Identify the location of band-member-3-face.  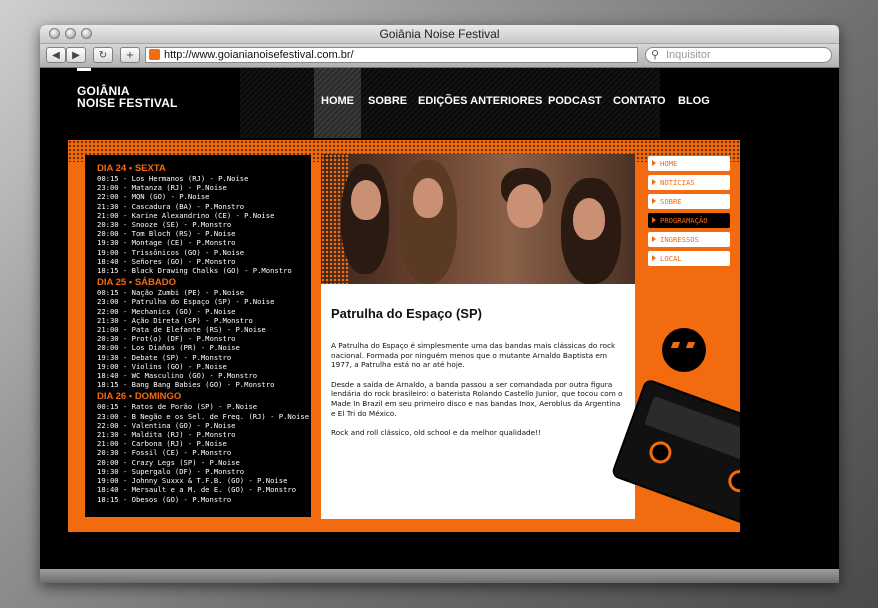
(525, 206).